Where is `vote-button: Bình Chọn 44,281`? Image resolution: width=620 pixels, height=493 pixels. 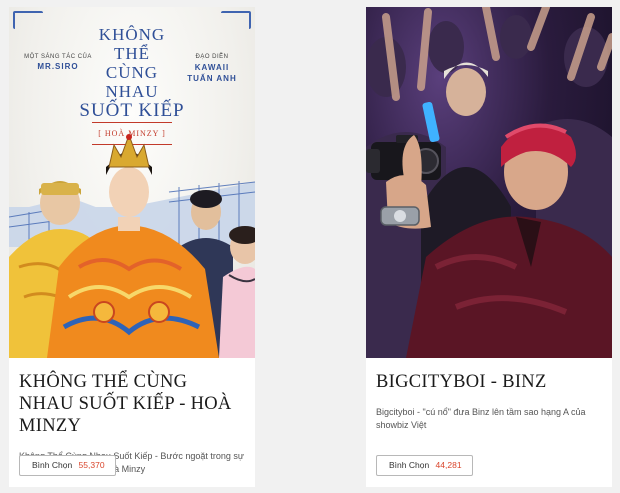 vote-button: Bình Chọn 44,281 is located at coordinates (424, 465).